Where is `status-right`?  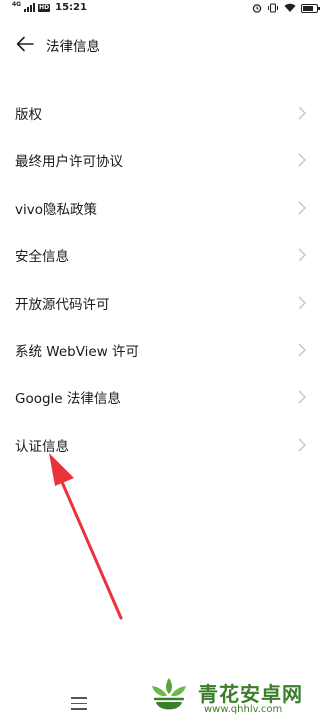 status-right is located at coordinates (286, 8).